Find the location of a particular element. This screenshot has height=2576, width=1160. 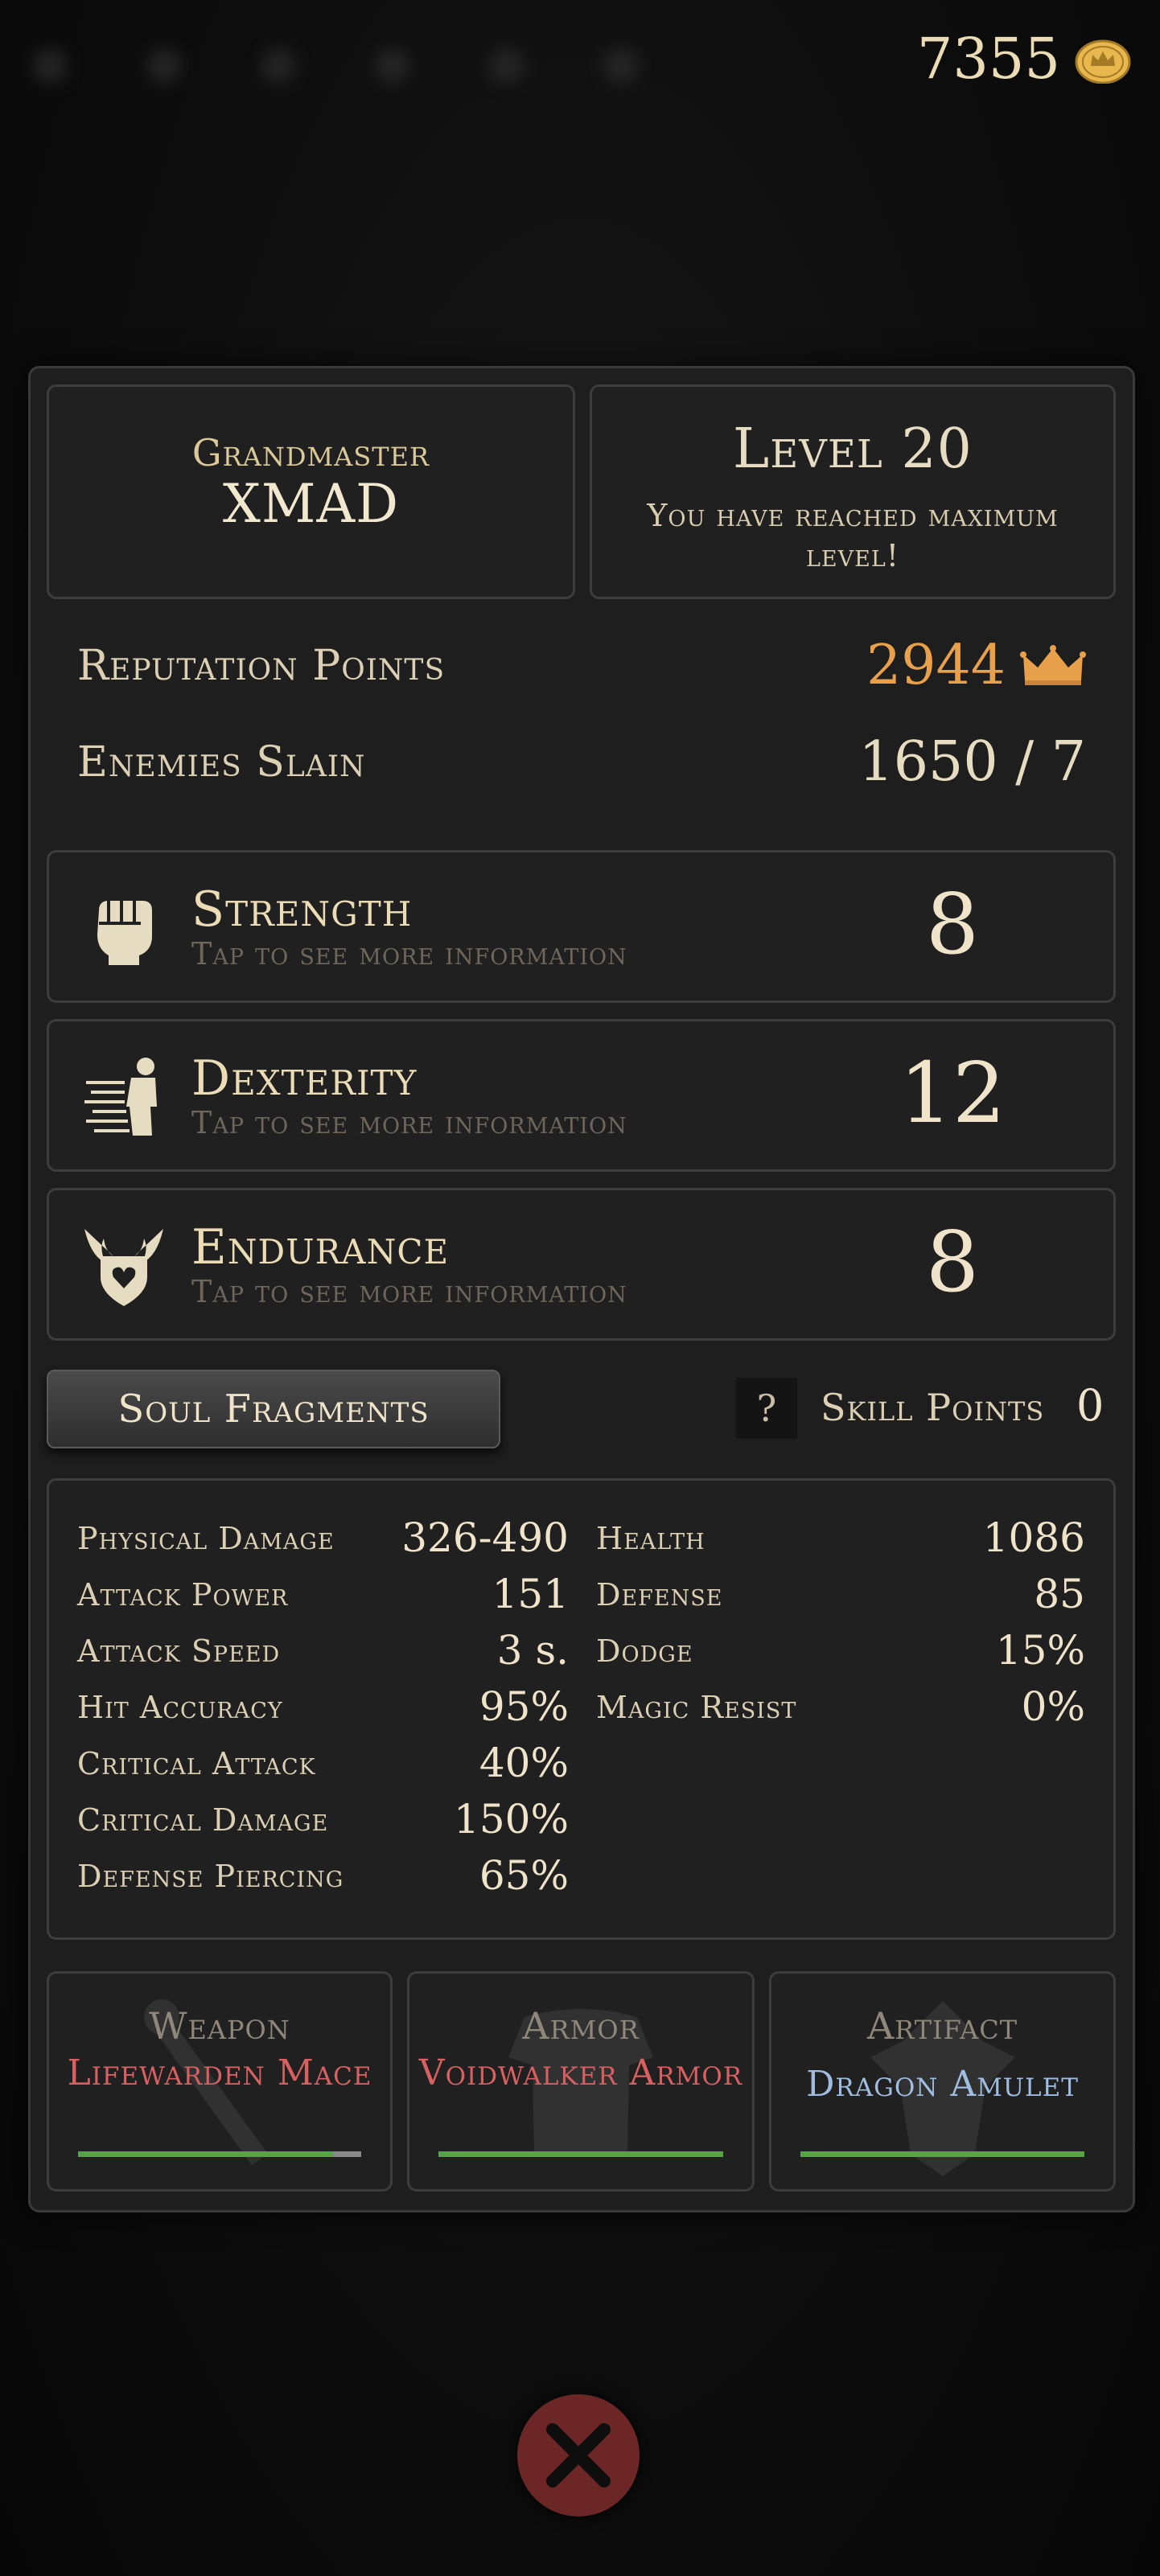

player-rank: Grandmaster is located at coordinates (310, 453).